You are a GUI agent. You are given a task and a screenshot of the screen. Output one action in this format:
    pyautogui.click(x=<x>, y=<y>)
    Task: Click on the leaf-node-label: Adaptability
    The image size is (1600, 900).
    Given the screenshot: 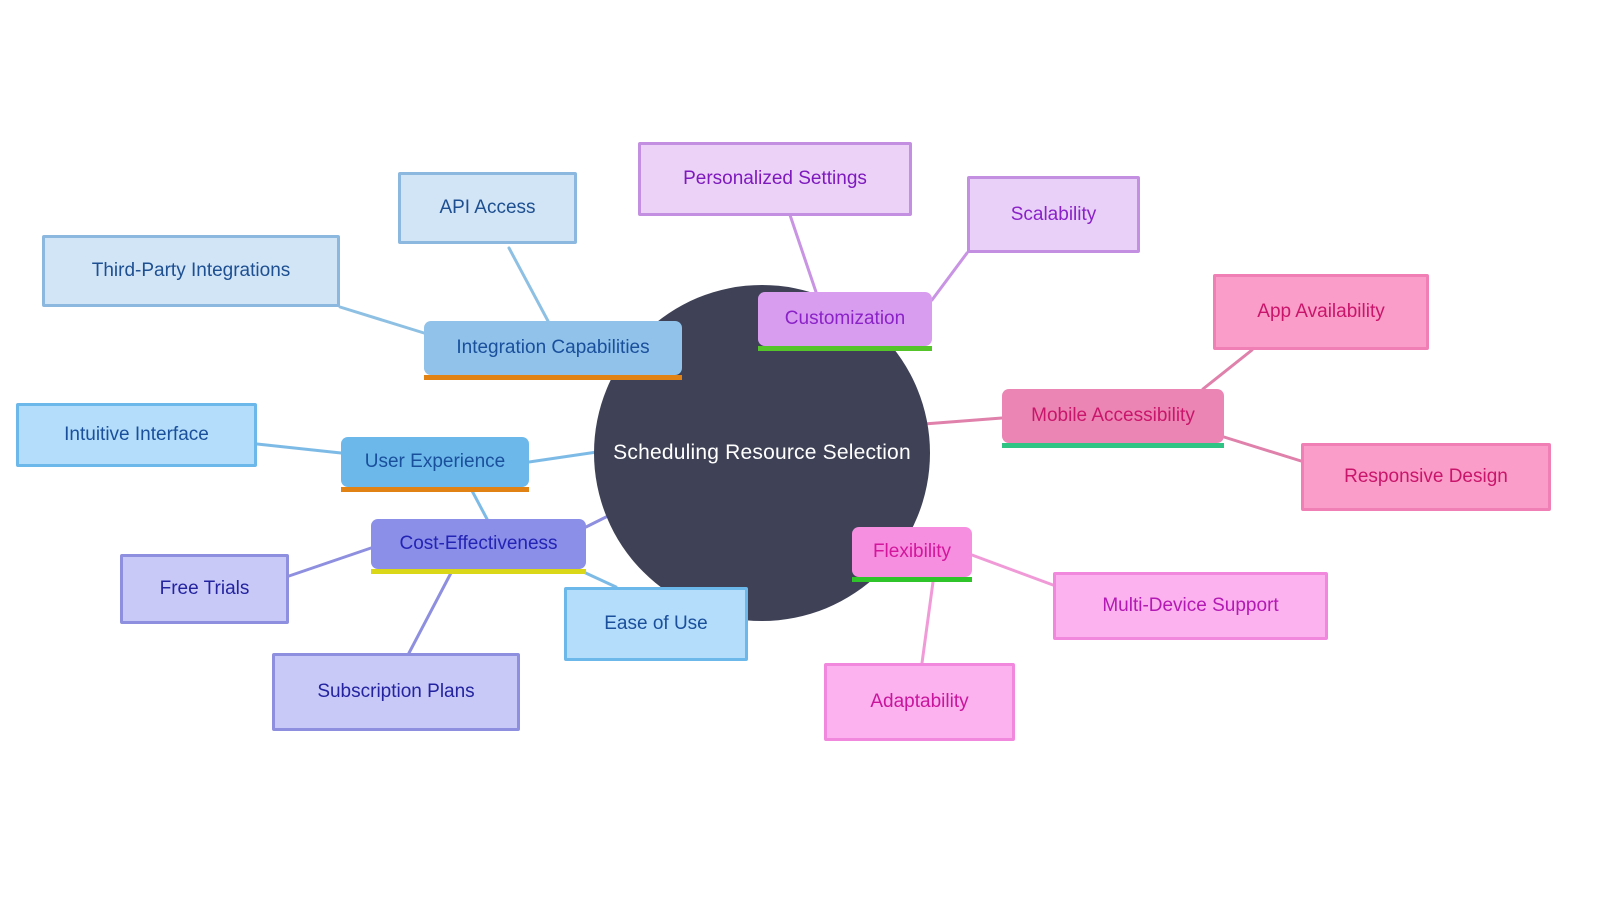 What is the action you would take?
    pyautogui.click(x=919, y=702)
    